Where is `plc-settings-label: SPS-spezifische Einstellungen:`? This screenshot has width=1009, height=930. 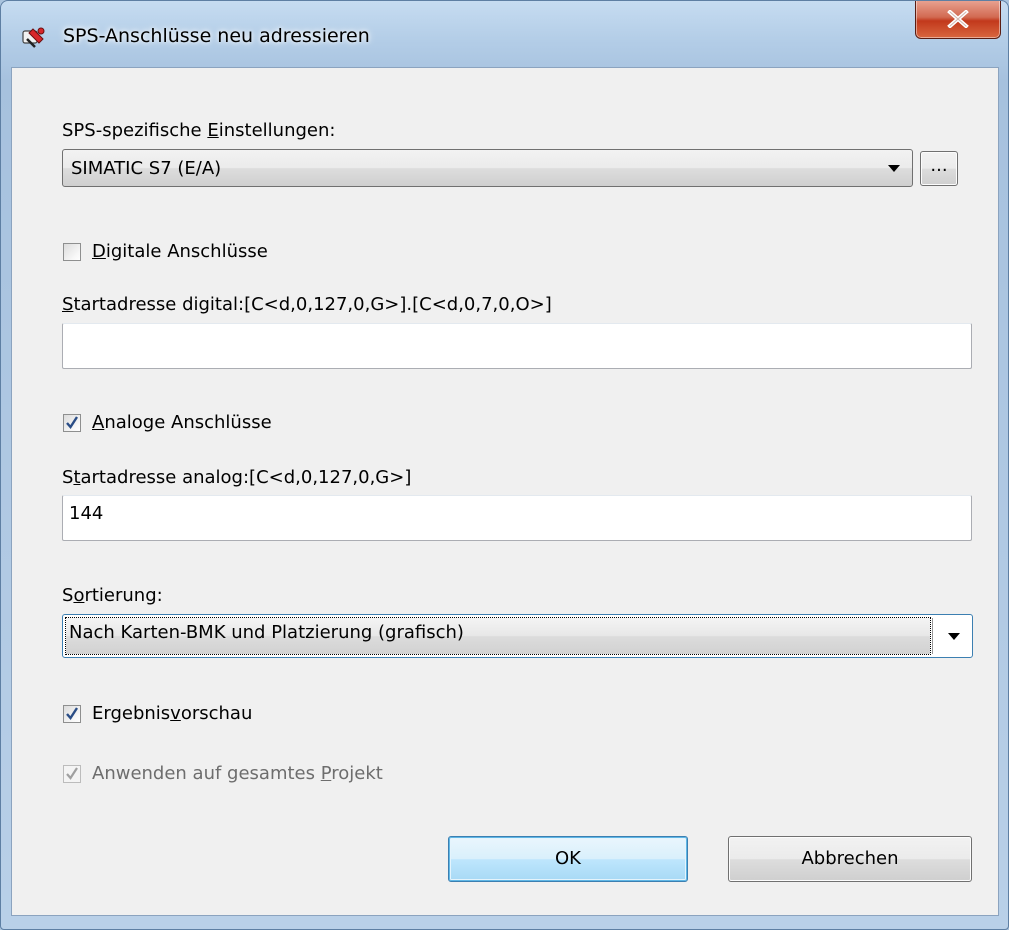
plc-settings-label: SPS-spezifische Einstellungen: is located at coordinates (199, 130).